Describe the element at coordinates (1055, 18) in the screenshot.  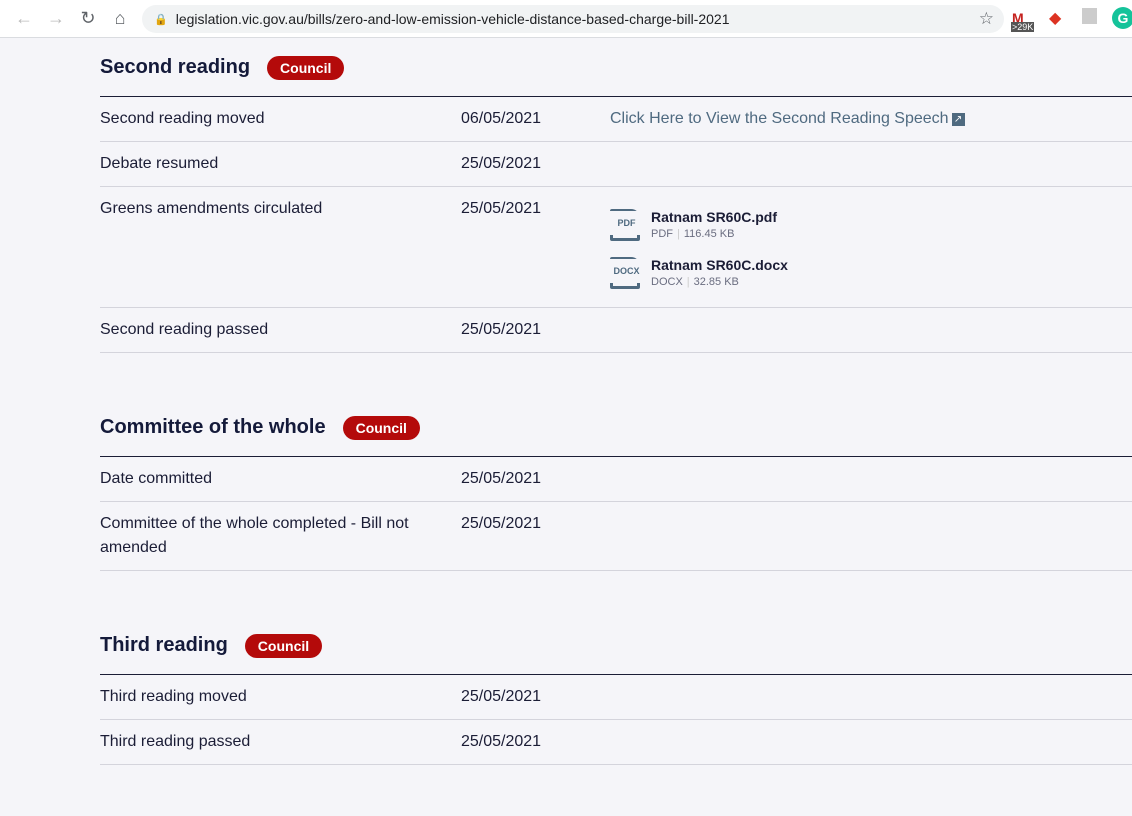
I see `extension-icon: ◆` at that location.